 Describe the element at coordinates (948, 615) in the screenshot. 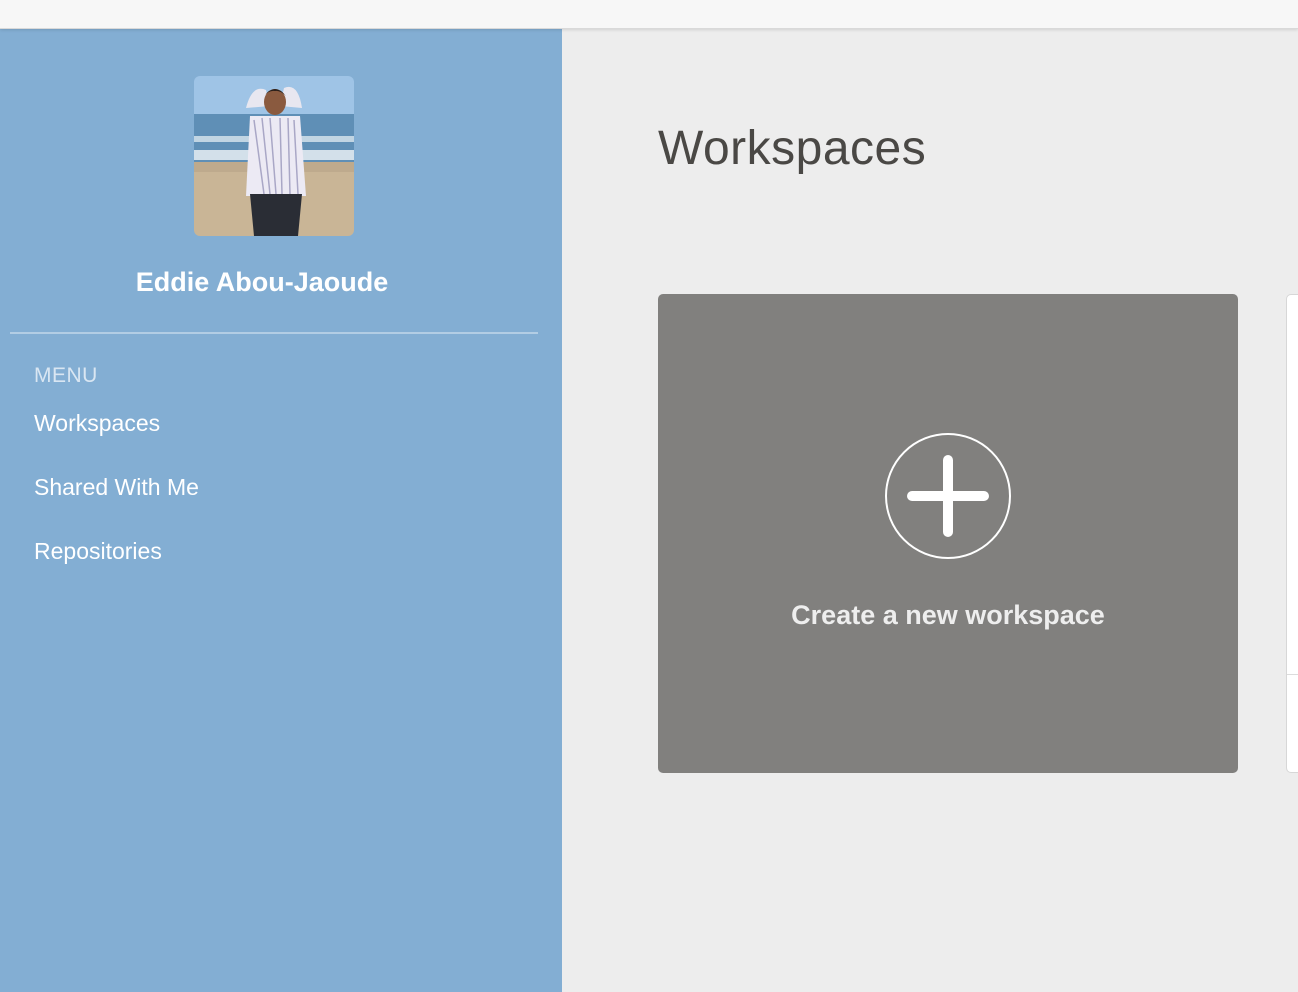

I see `create-workspace-label: Create a new workspace` at that location.